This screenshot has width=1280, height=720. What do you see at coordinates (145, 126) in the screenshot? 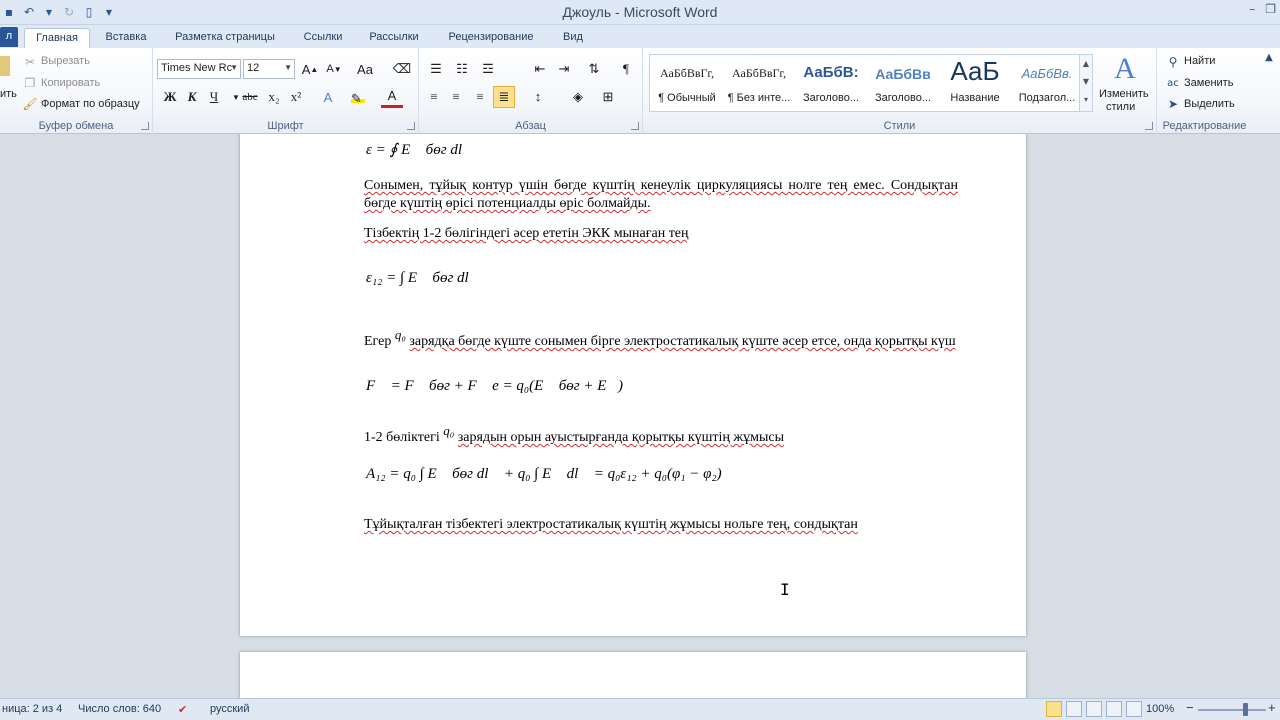
I see `clipboard-launcher-icon` at bounding box center [145, 126].